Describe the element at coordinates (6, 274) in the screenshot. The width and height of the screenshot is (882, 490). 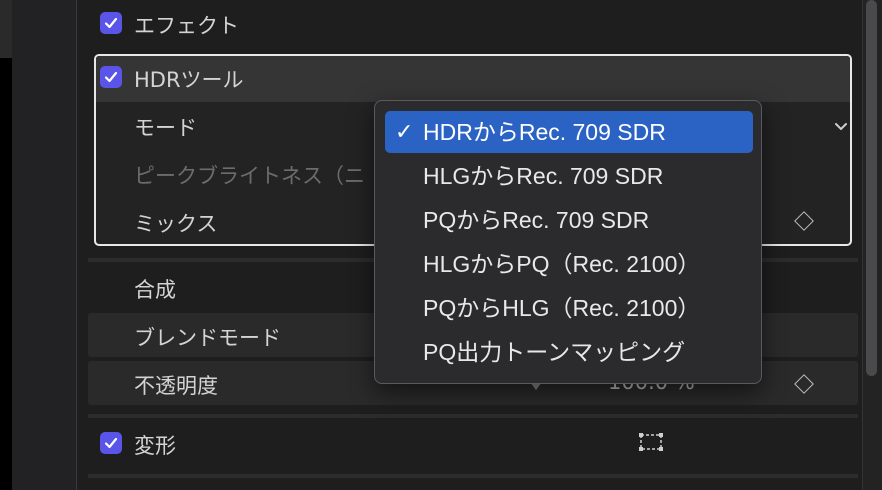
I see `viewer-area` at that location.